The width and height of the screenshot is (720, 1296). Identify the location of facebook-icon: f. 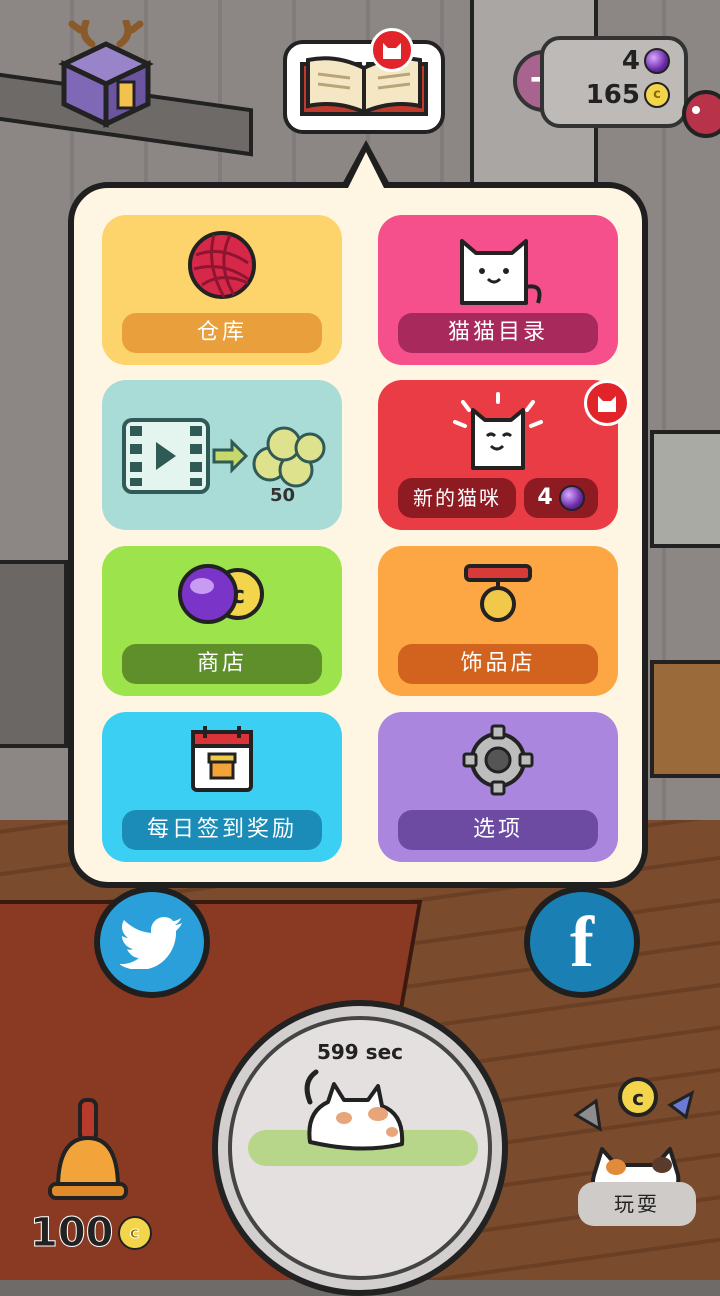
(582, 941).